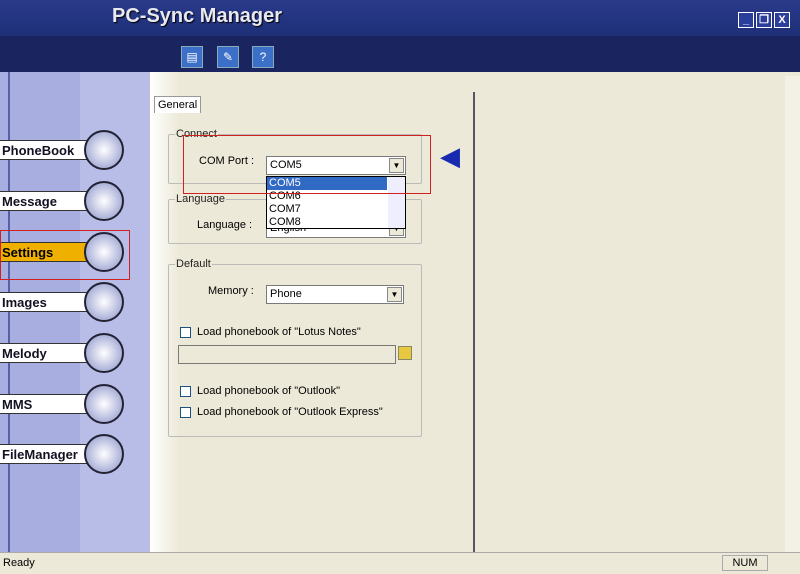 The image size is (800, 574). What do you see at coordinates (62, 353) in the screenshot?
I see `sidebar-item-melody: Melody` at bounding box center [62, 353].